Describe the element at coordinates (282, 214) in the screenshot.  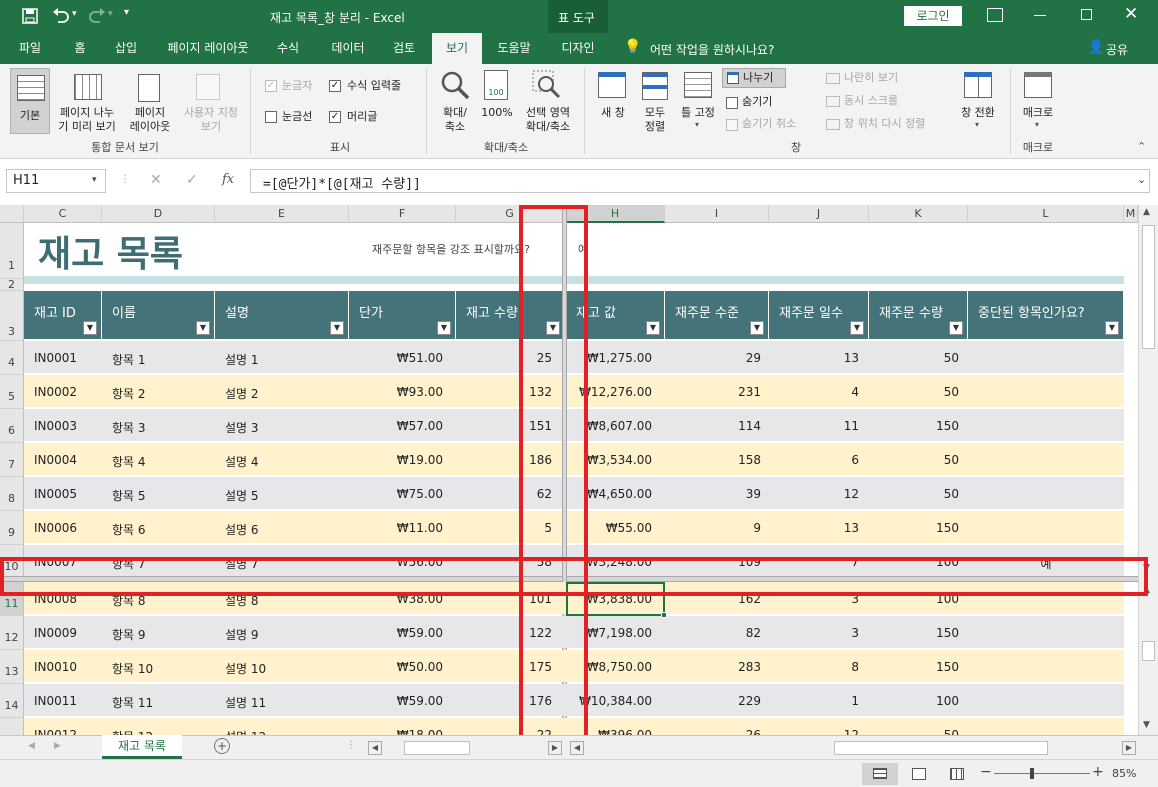
I see `column-header-e: E` at that location.